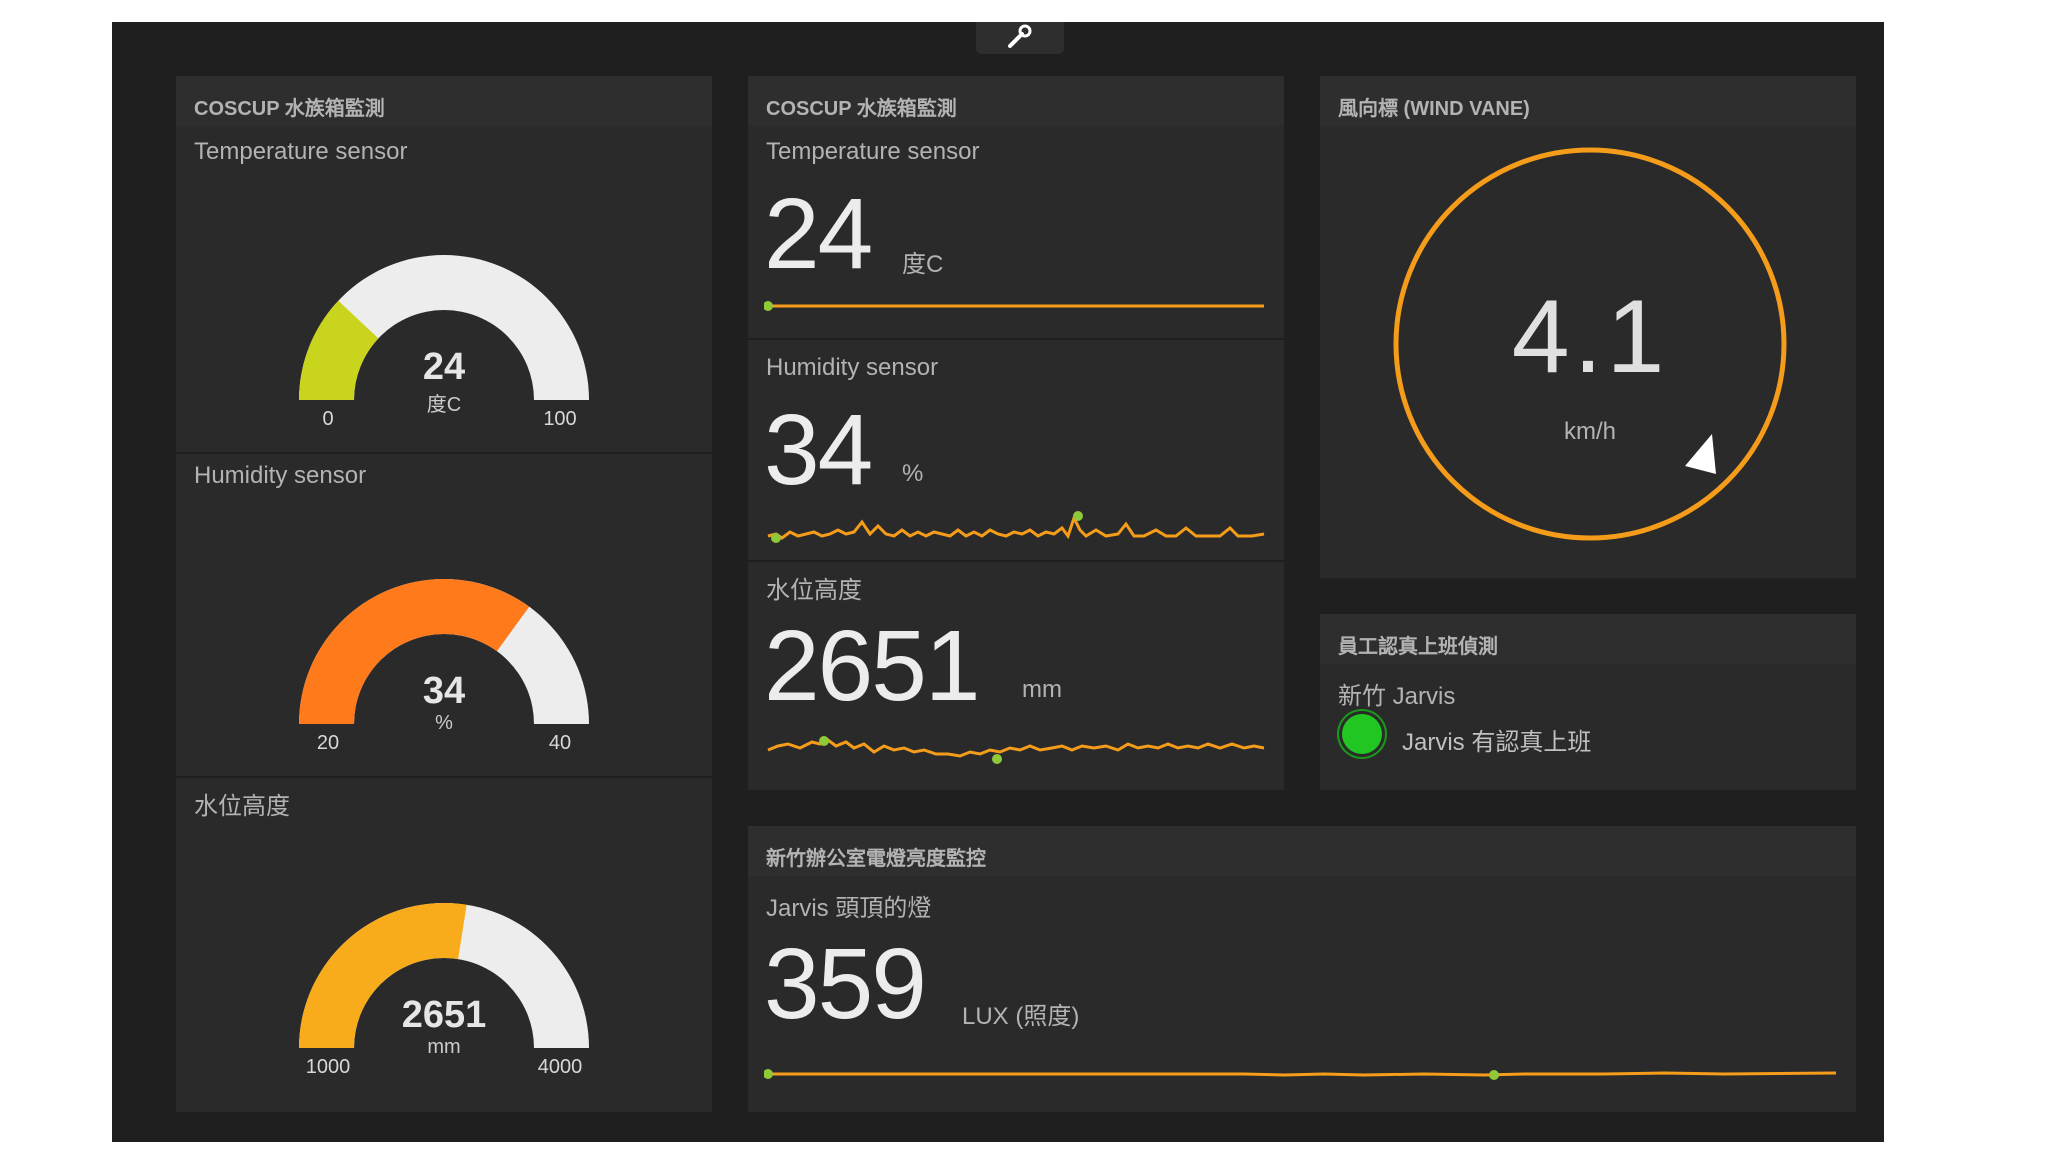 This screenshot has height=1152, width=2048. What do you see at coordinates (328, 419) in the screenshot?
I see `gauge-min: 0` at bounding box center [328, 419].